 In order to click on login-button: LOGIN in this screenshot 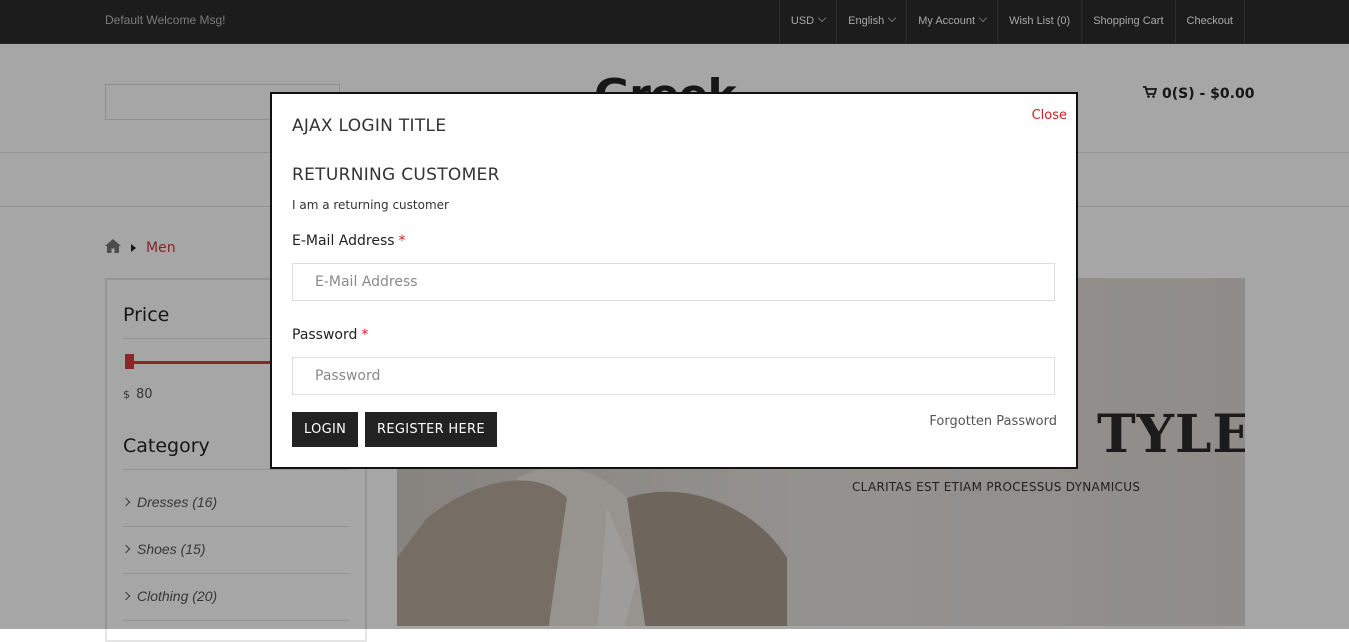, I will do `click(325, 429)`.